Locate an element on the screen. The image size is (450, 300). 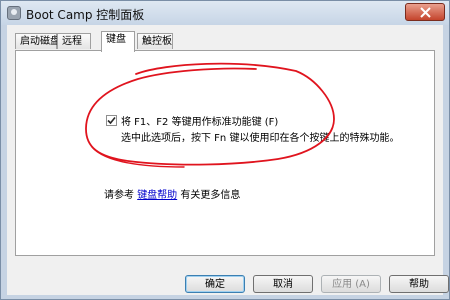
close-button is located at coordinates (425, 12).